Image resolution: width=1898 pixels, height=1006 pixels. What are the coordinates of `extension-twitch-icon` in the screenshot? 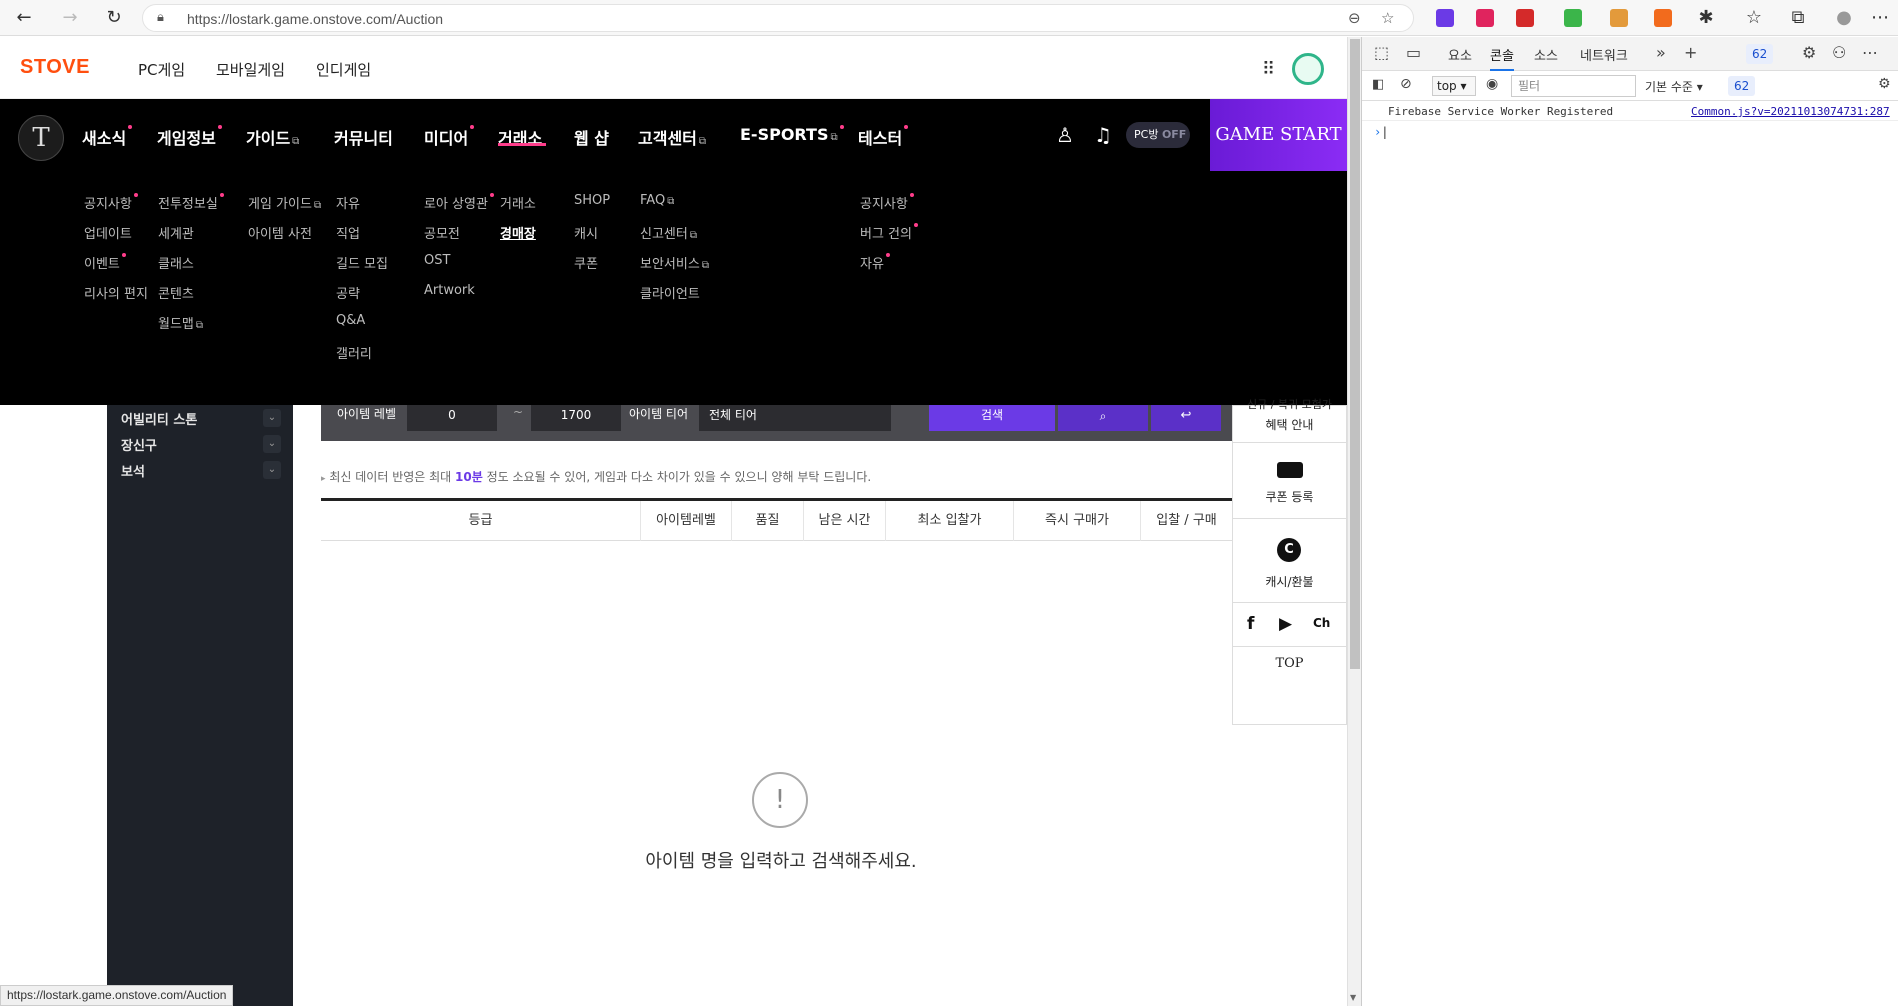 It's located at (1445, 18).